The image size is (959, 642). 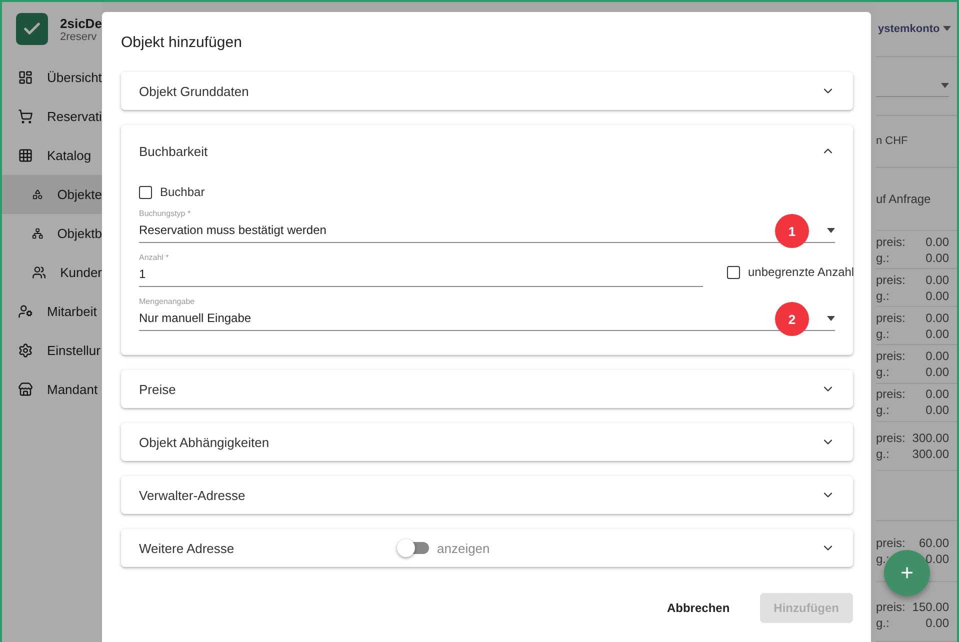 What do you see at coordinates (414, 548) in the screenshot?
I see `toggle-switch` at bounding box center [414, 548].